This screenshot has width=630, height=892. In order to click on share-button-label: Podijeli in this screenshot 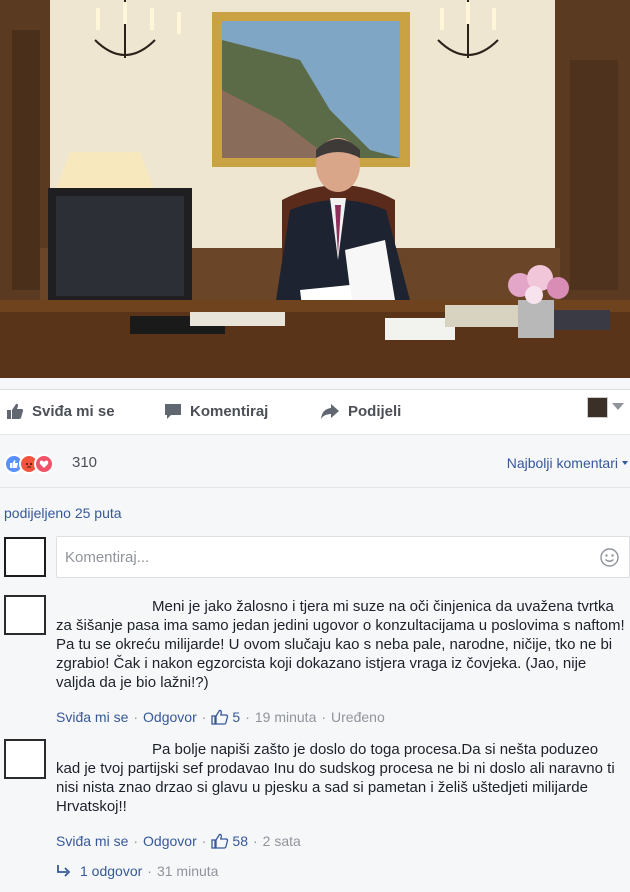, I will do `click(375, 411)`.